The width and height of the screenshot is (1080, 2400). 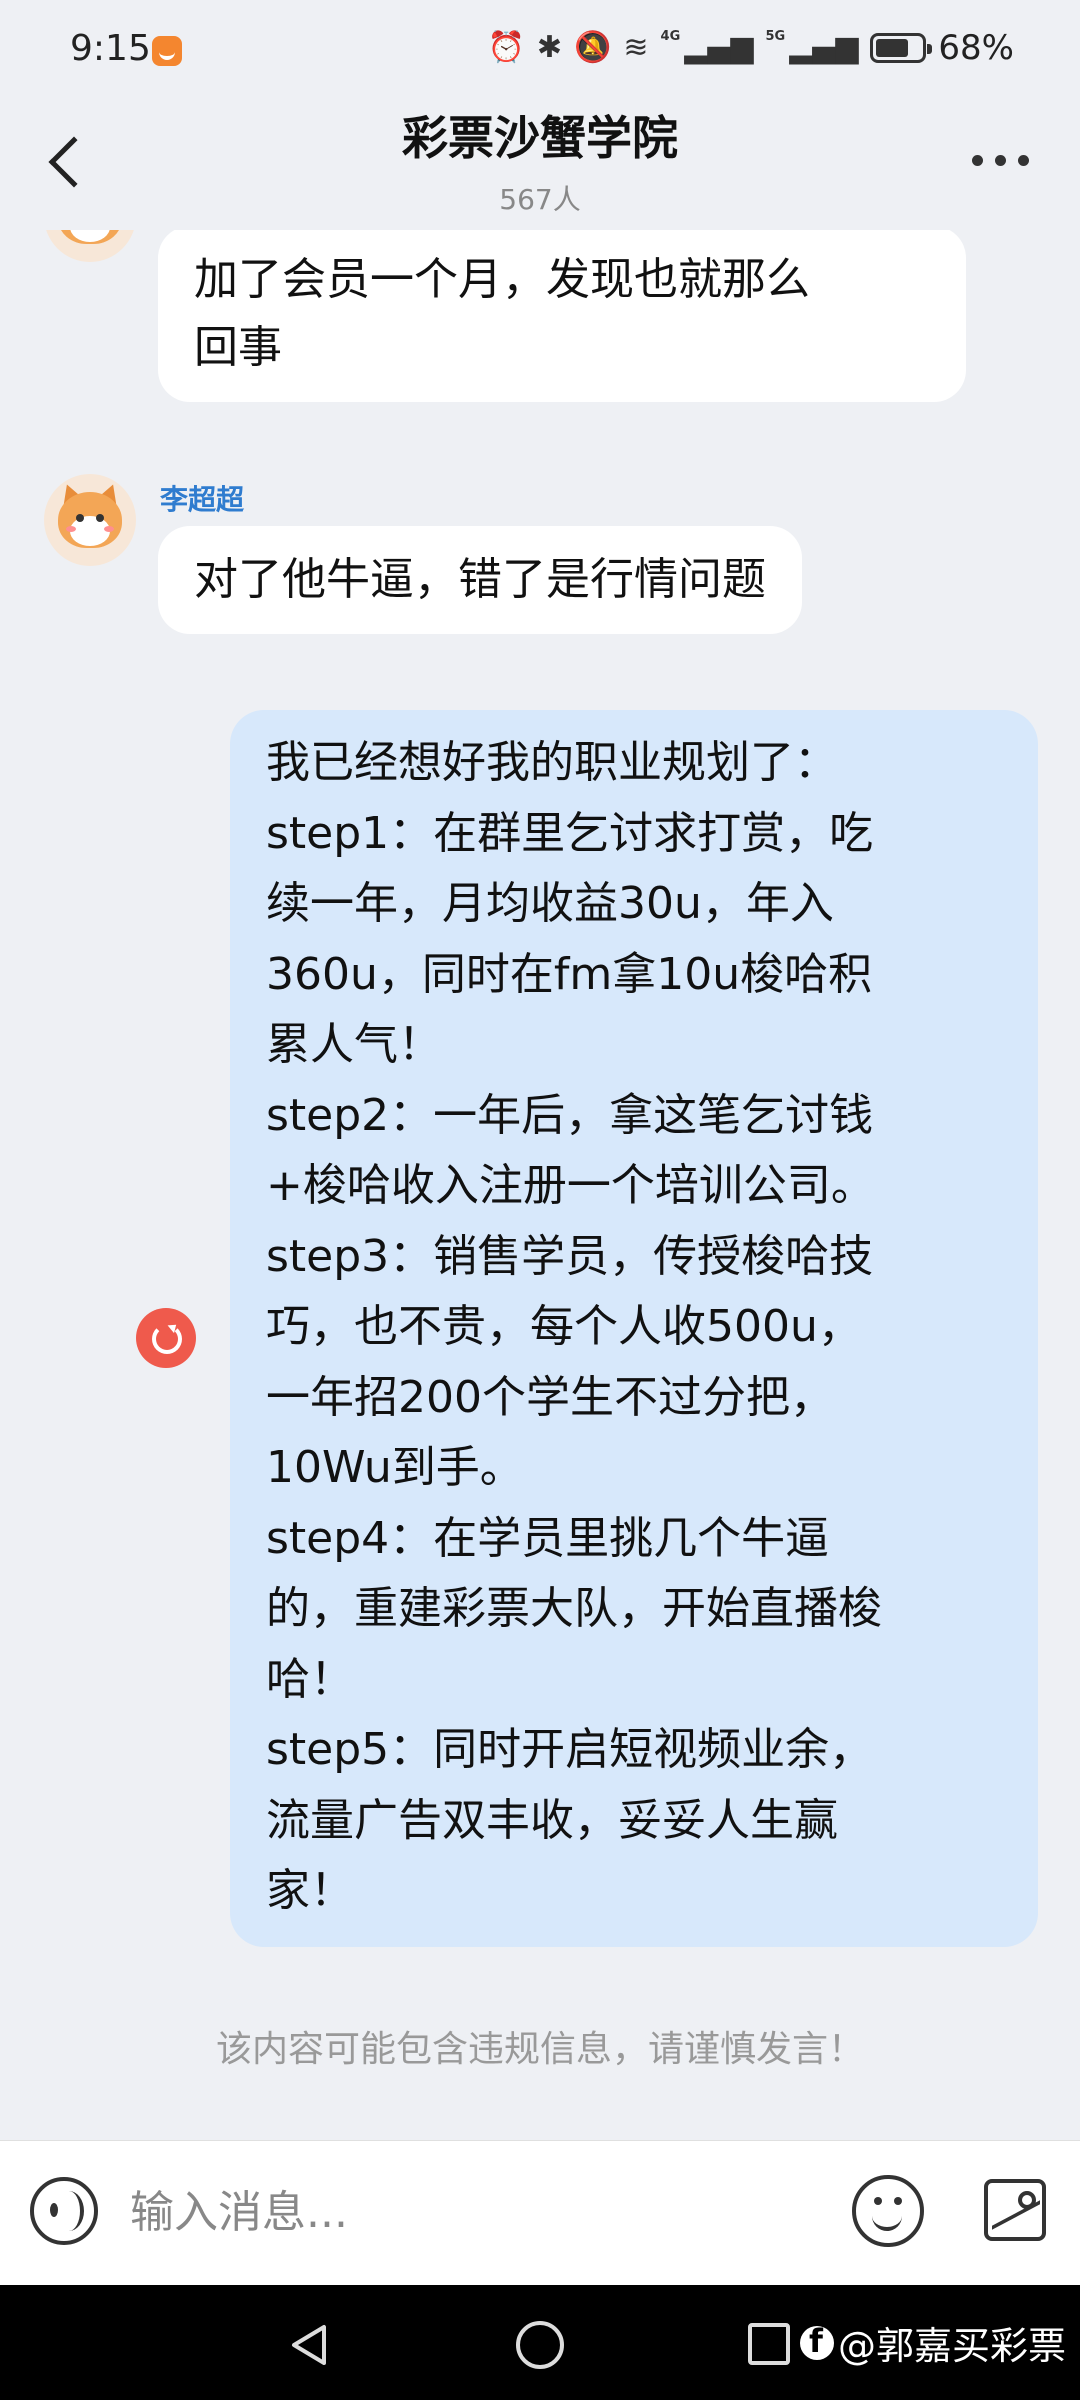 I want to click on battery-icon, so click(x=901, y=48).